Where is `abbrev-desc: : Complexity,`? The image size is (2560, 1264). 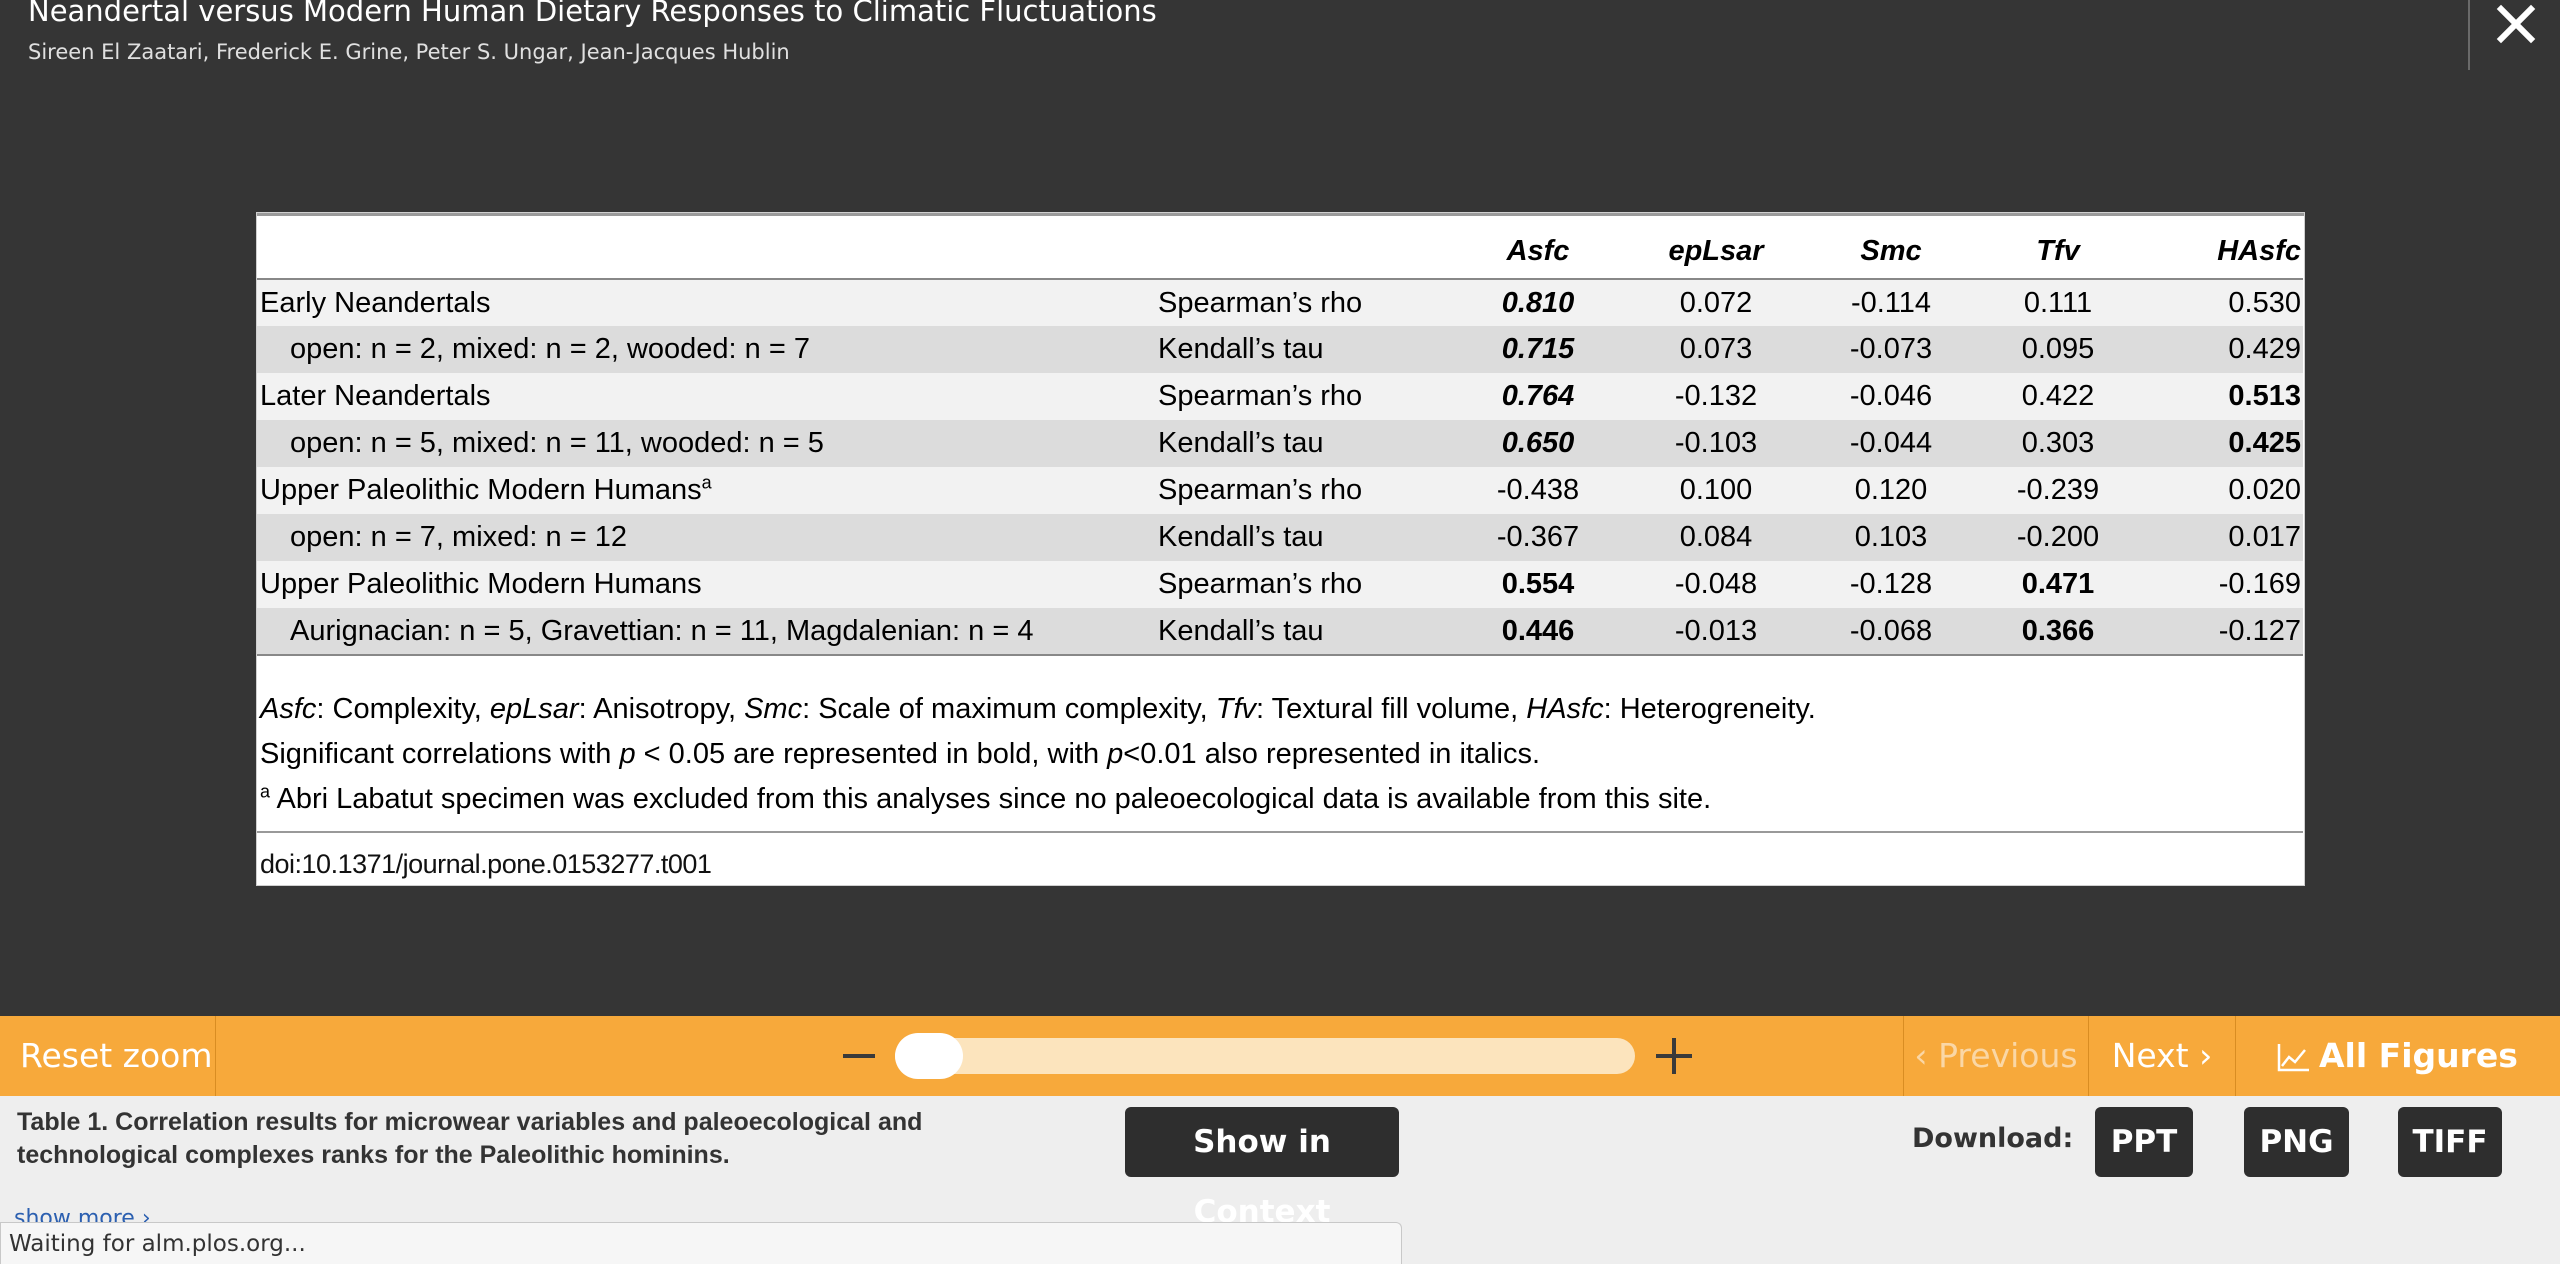
abbrev-desc: : Complexity, is located at coordinates (403, 709).